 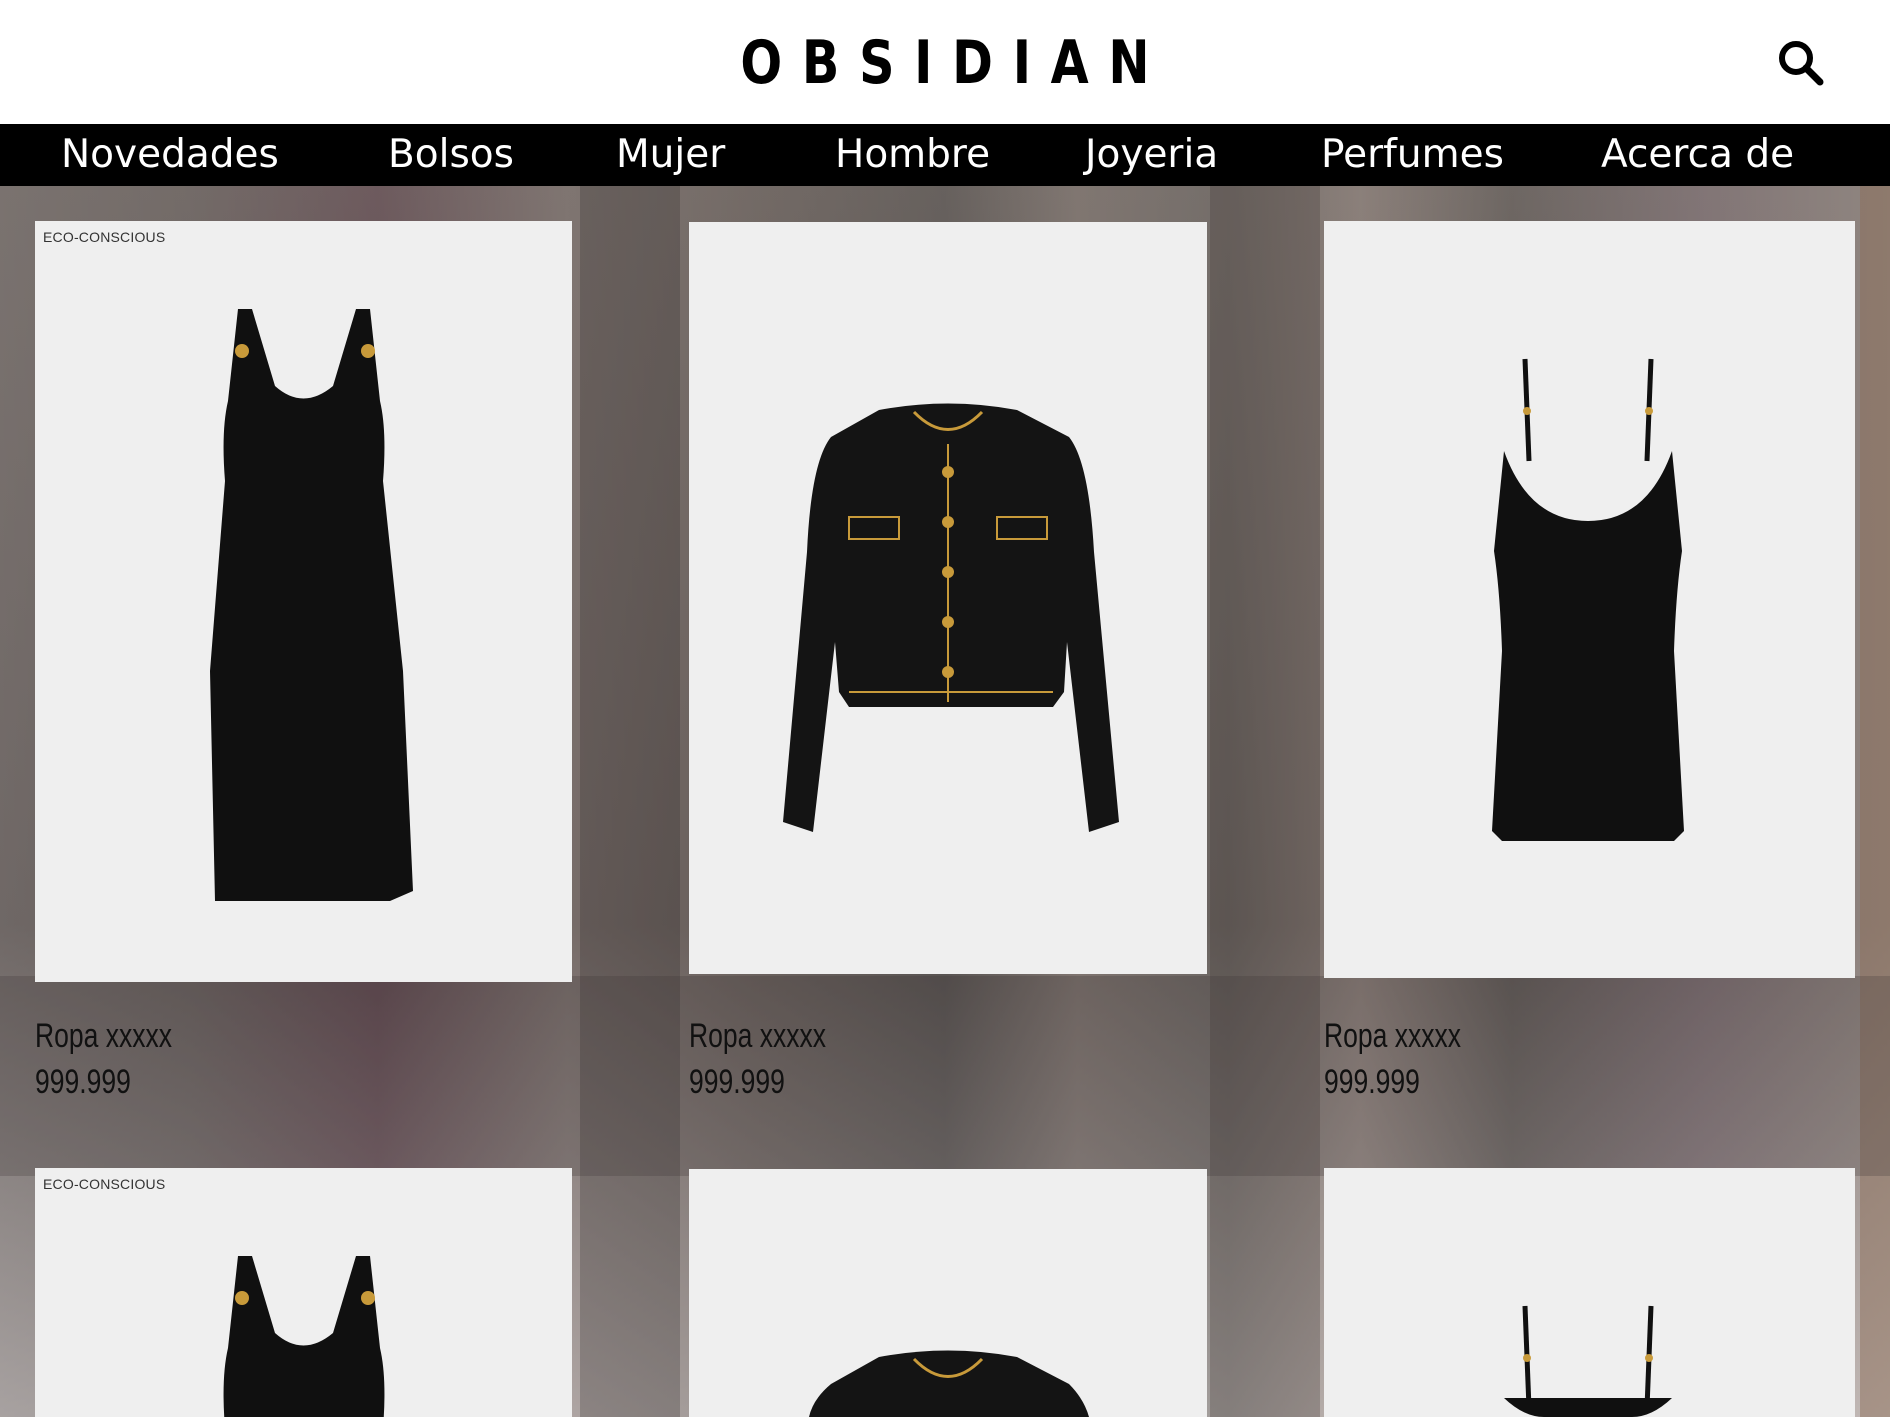 I want to click on nav-item-novedades: Novedades, so click(x=170, y=155).